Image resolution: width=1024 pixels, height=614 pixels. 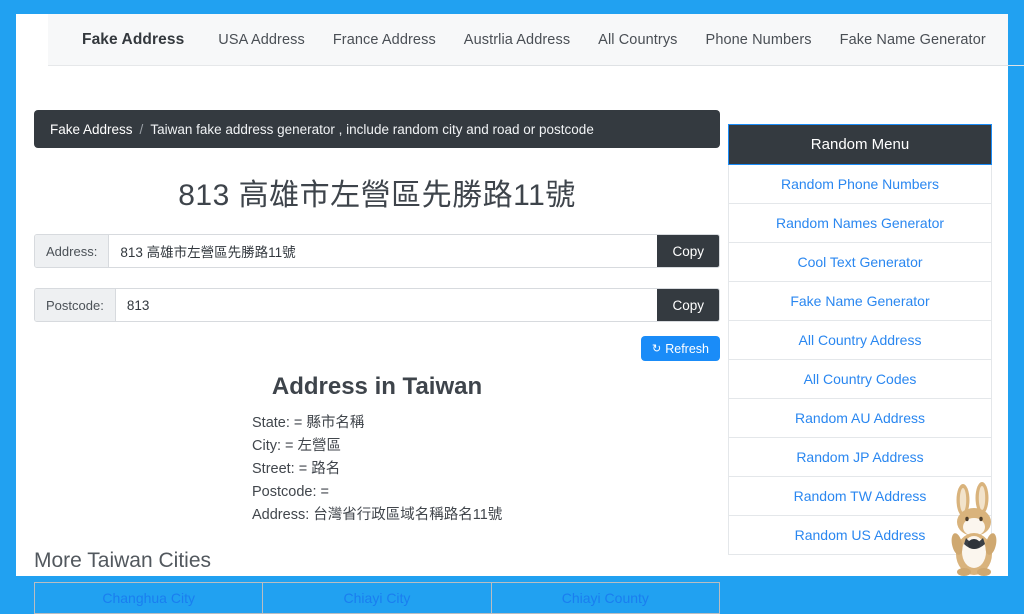 I want to click on nav-item-australia-address: Austrlia Address, so click(x=517, y=40).